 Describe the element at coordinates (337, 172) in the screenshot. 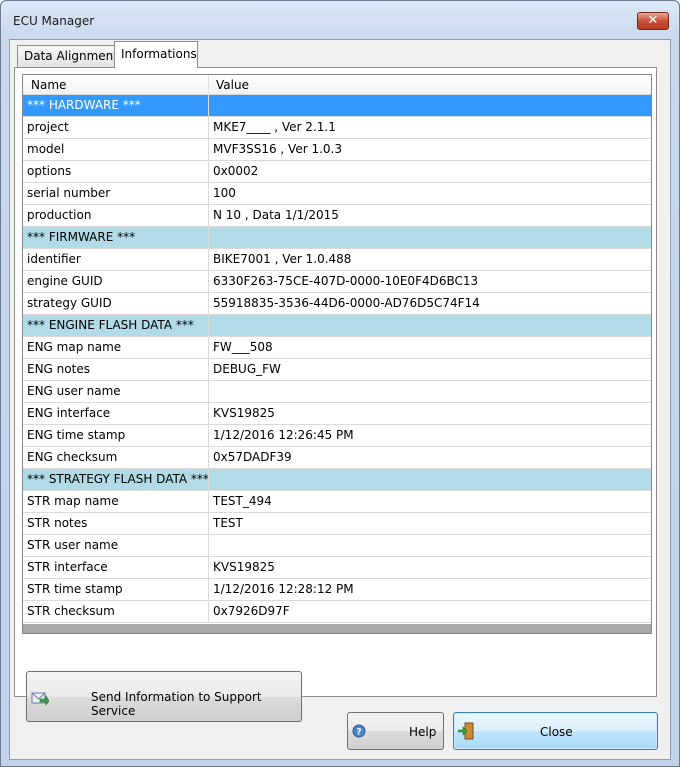

I see `table-row: options 0x0002` at that location.